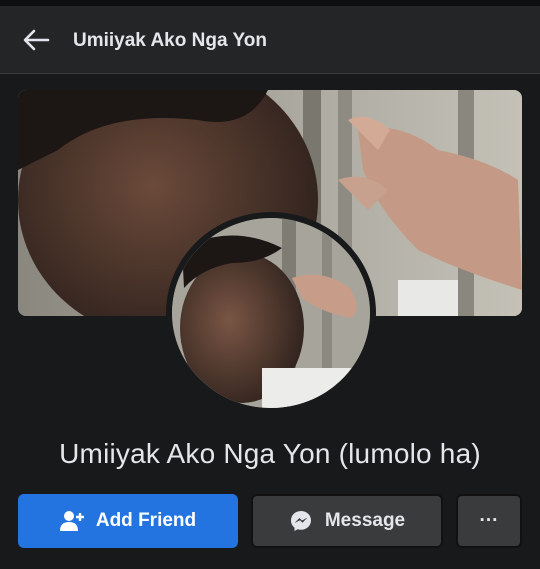  Describe the element at coordinates (301, 521) in the screenshot. I see `messenger-icon` at that location.